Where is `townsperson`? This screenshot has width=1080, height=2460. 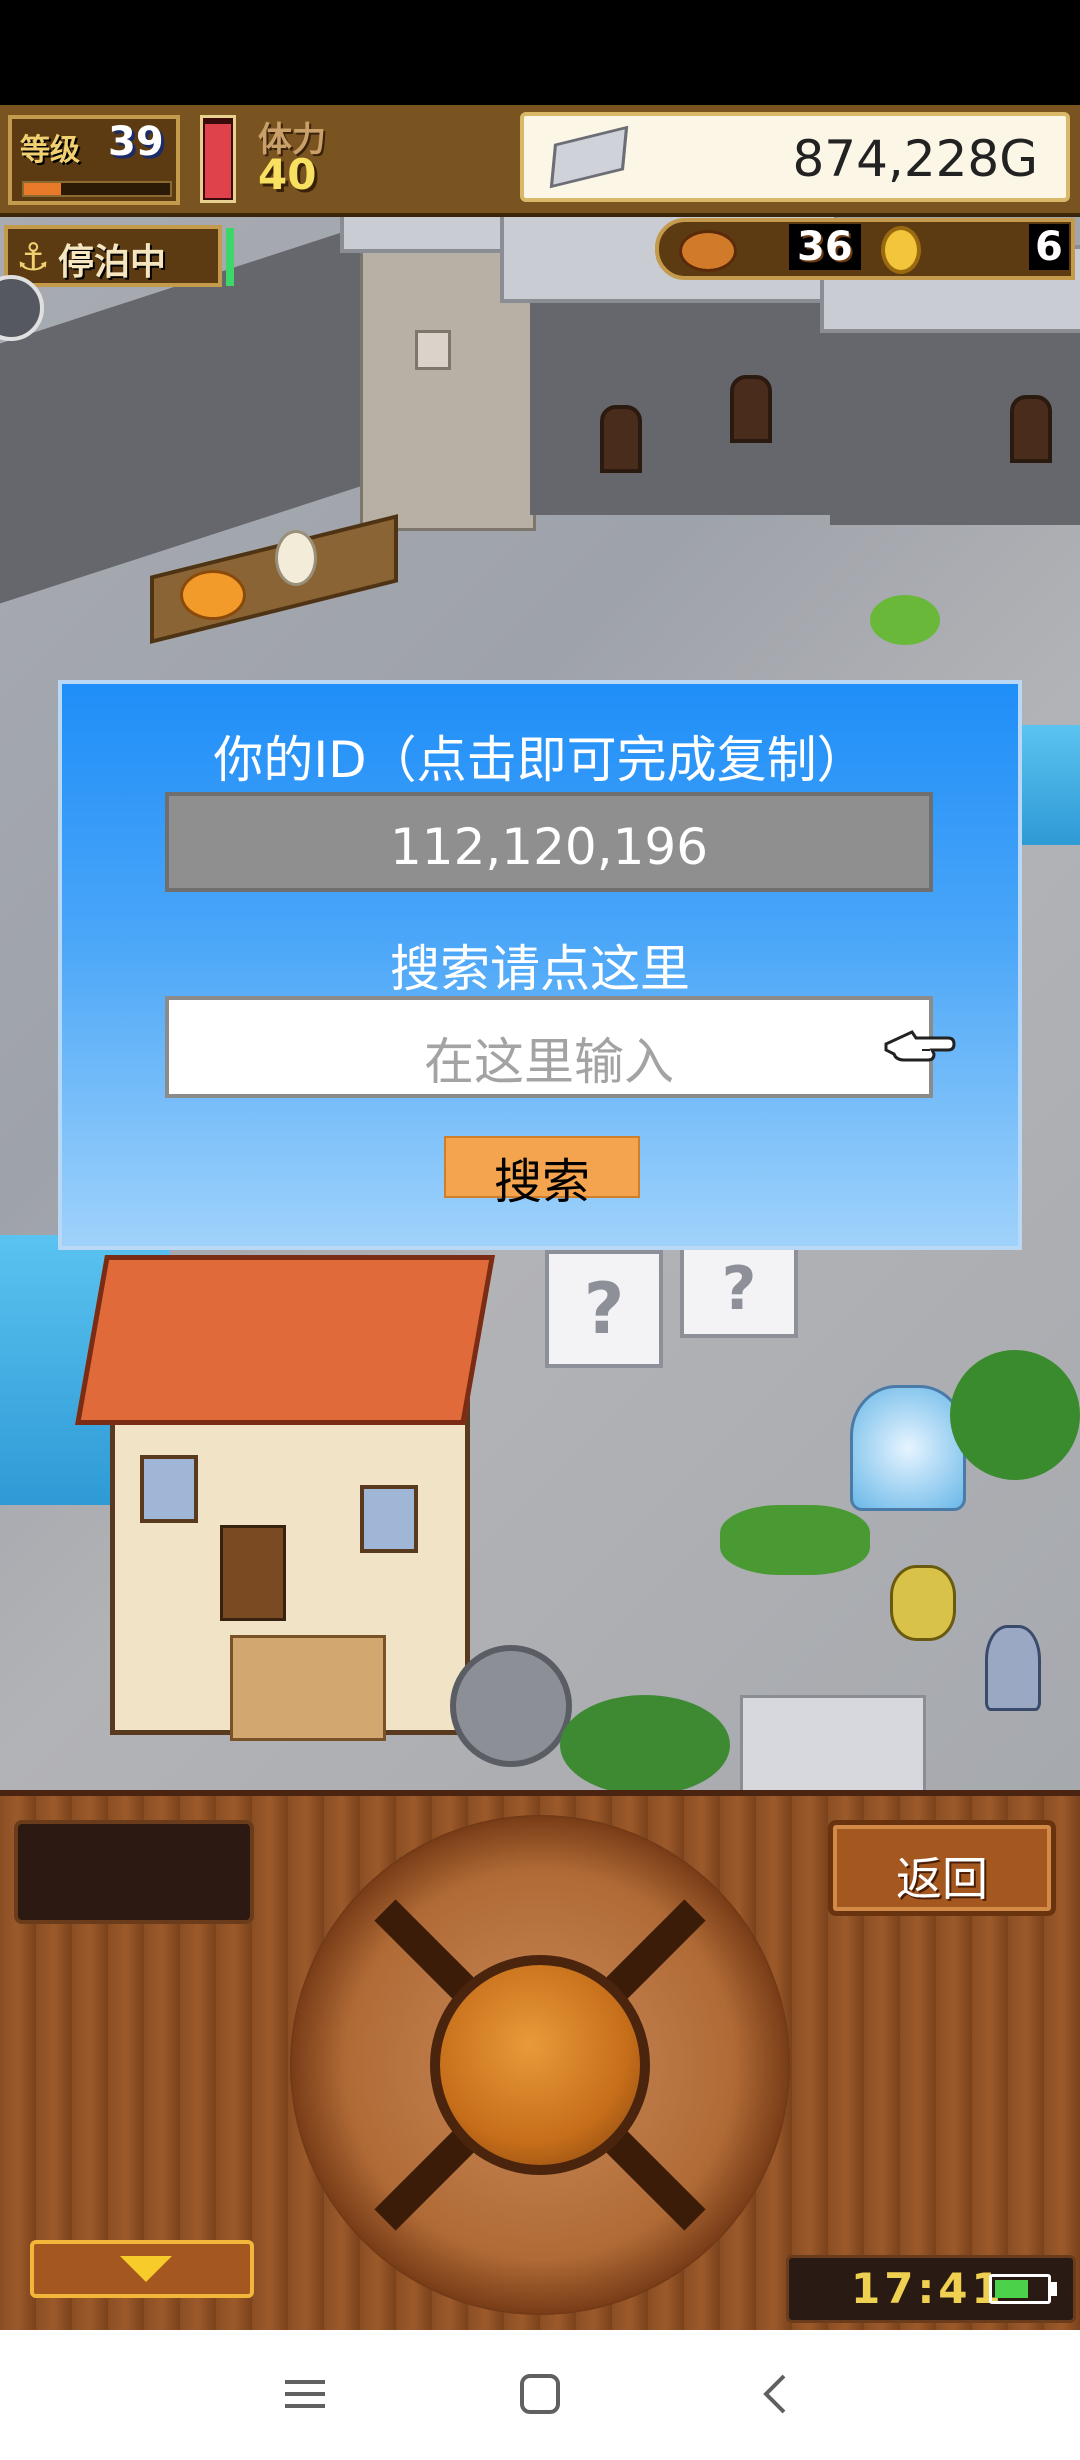 townsperson is located at coordinates (1013, 1668).